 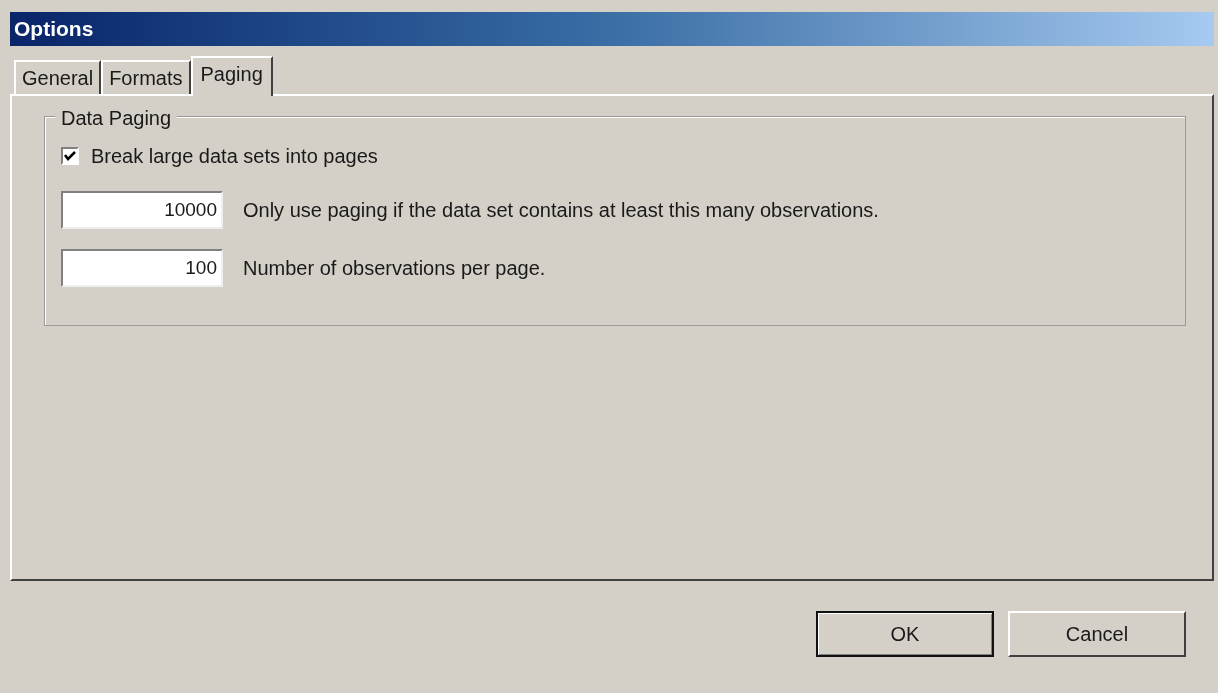 I want to click on dialog-button: OK, so click(x=905, y=634).